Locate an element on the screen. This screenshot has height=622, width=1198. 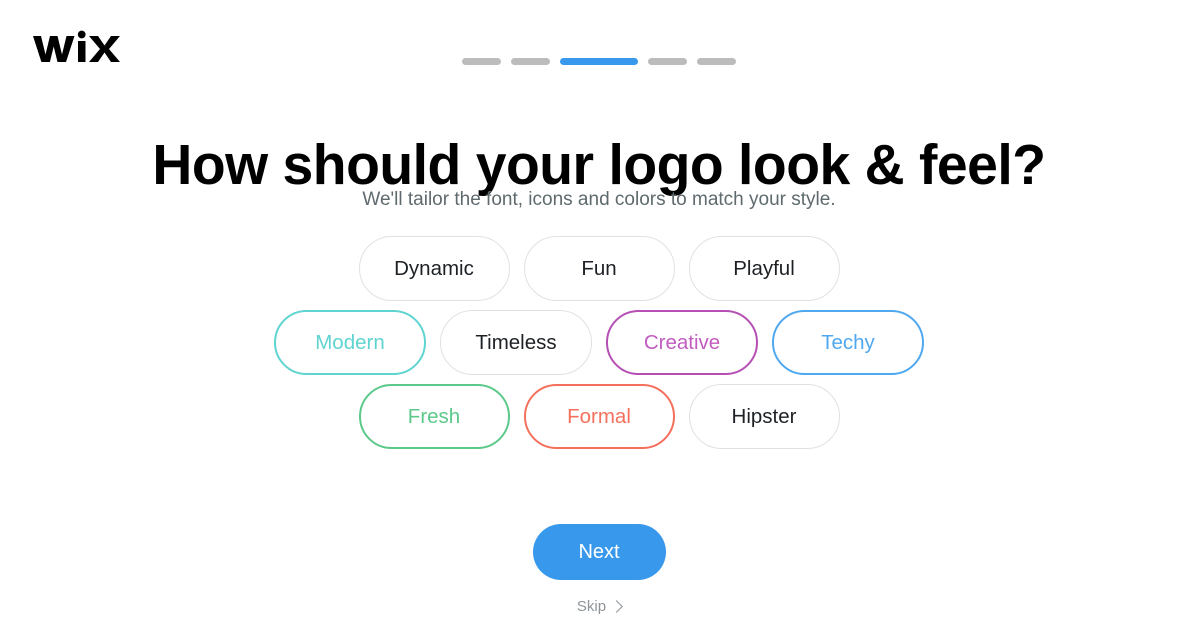
style-option-dynamic: Dynamic is located at coordinates (434, 268).